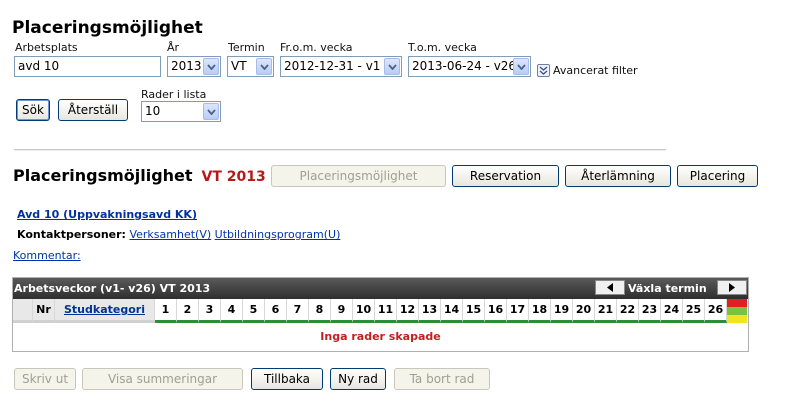 This screenshot has width=789, height=412. I want to click on week-column-header: 7, so click(298, 311).